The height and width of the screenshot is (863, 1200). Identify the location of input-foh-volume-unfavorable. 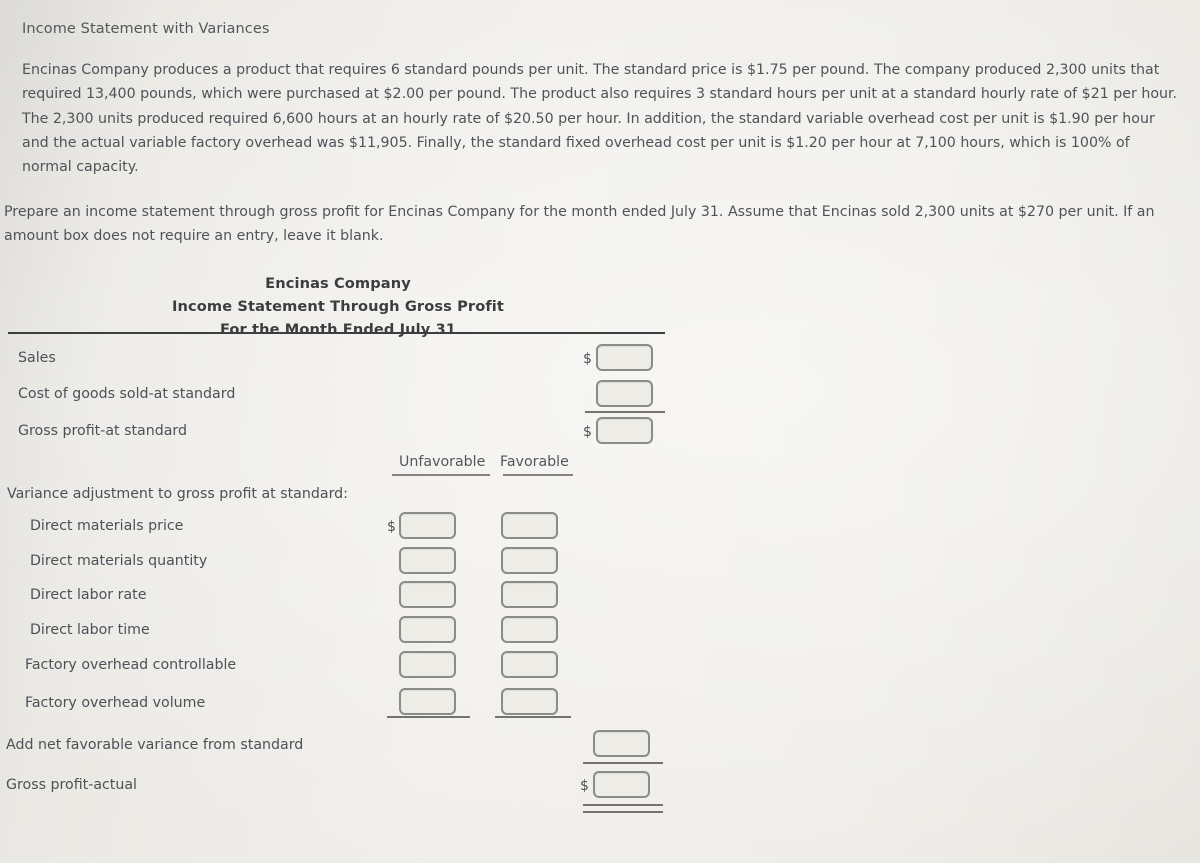
(427, 701).